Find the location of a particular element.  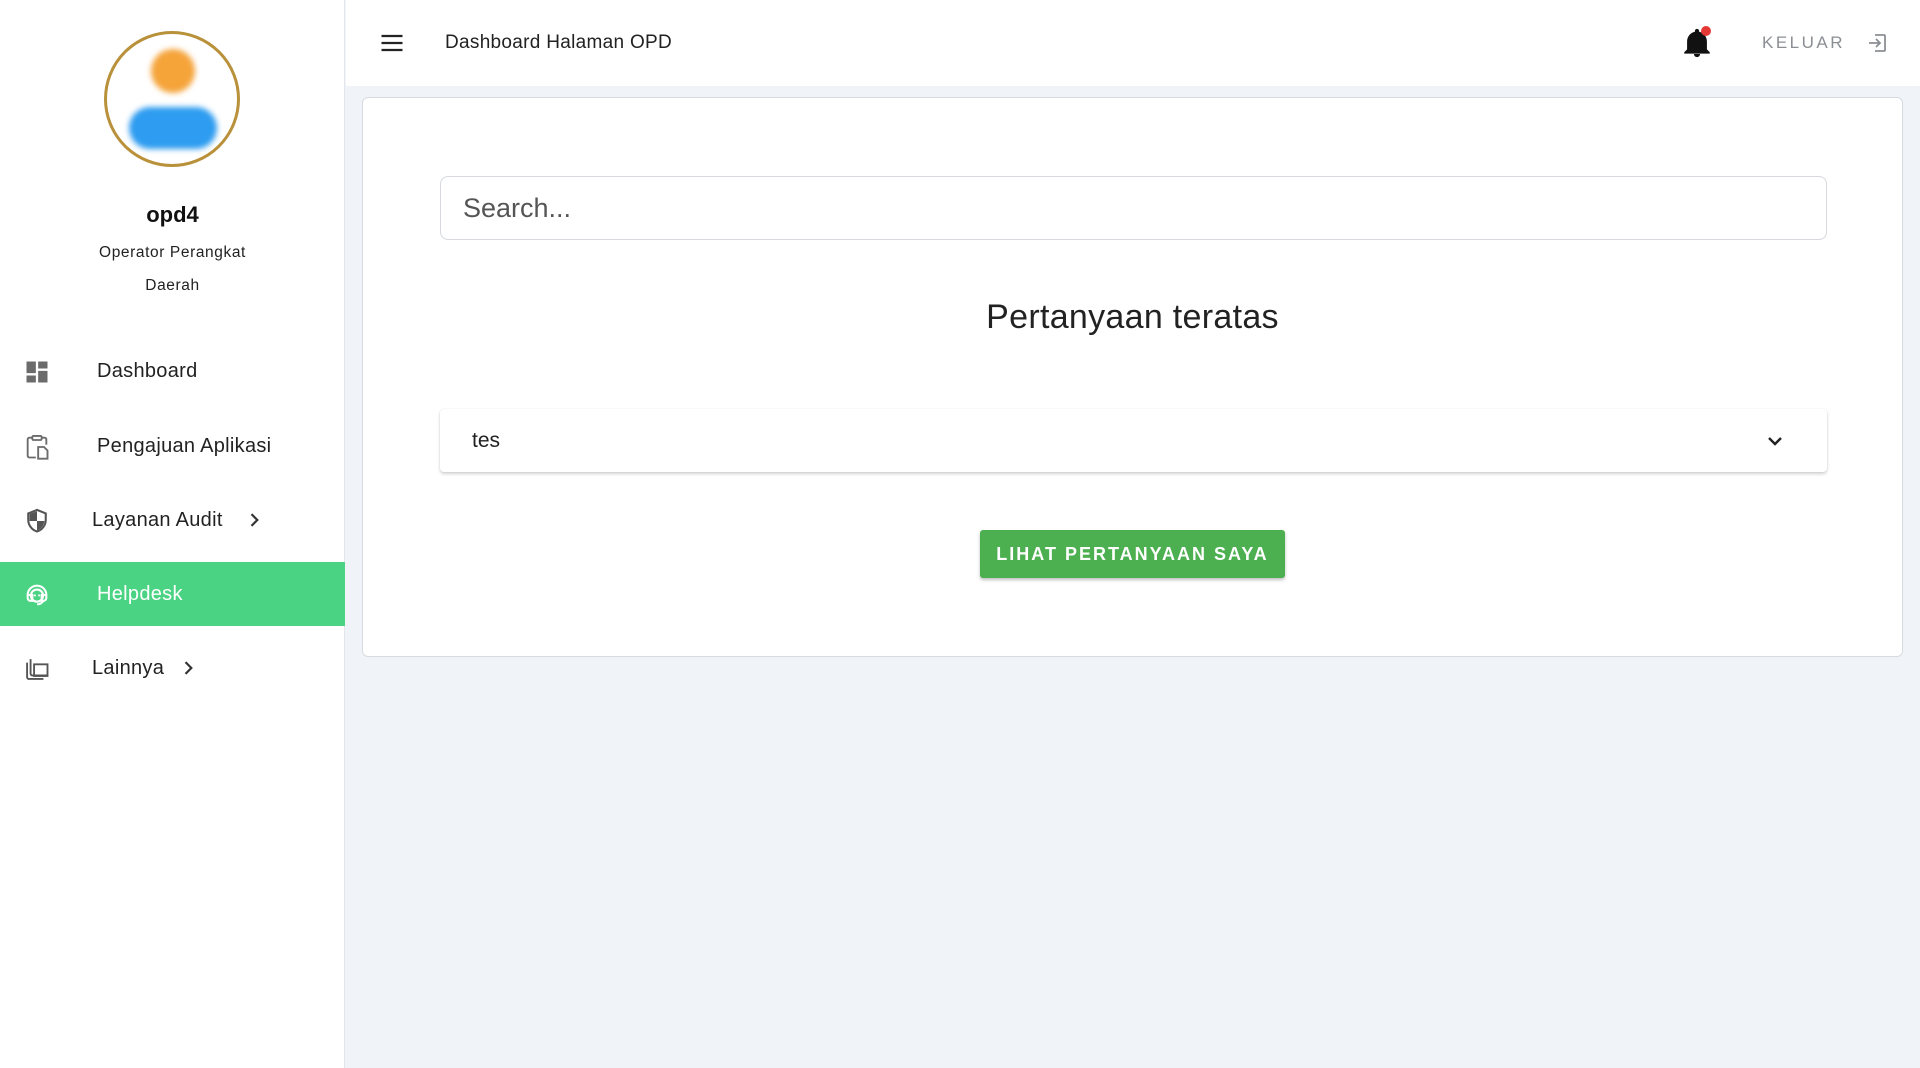

user-role: Operator Perangkat Daerah is located at coordinates (172, 269).